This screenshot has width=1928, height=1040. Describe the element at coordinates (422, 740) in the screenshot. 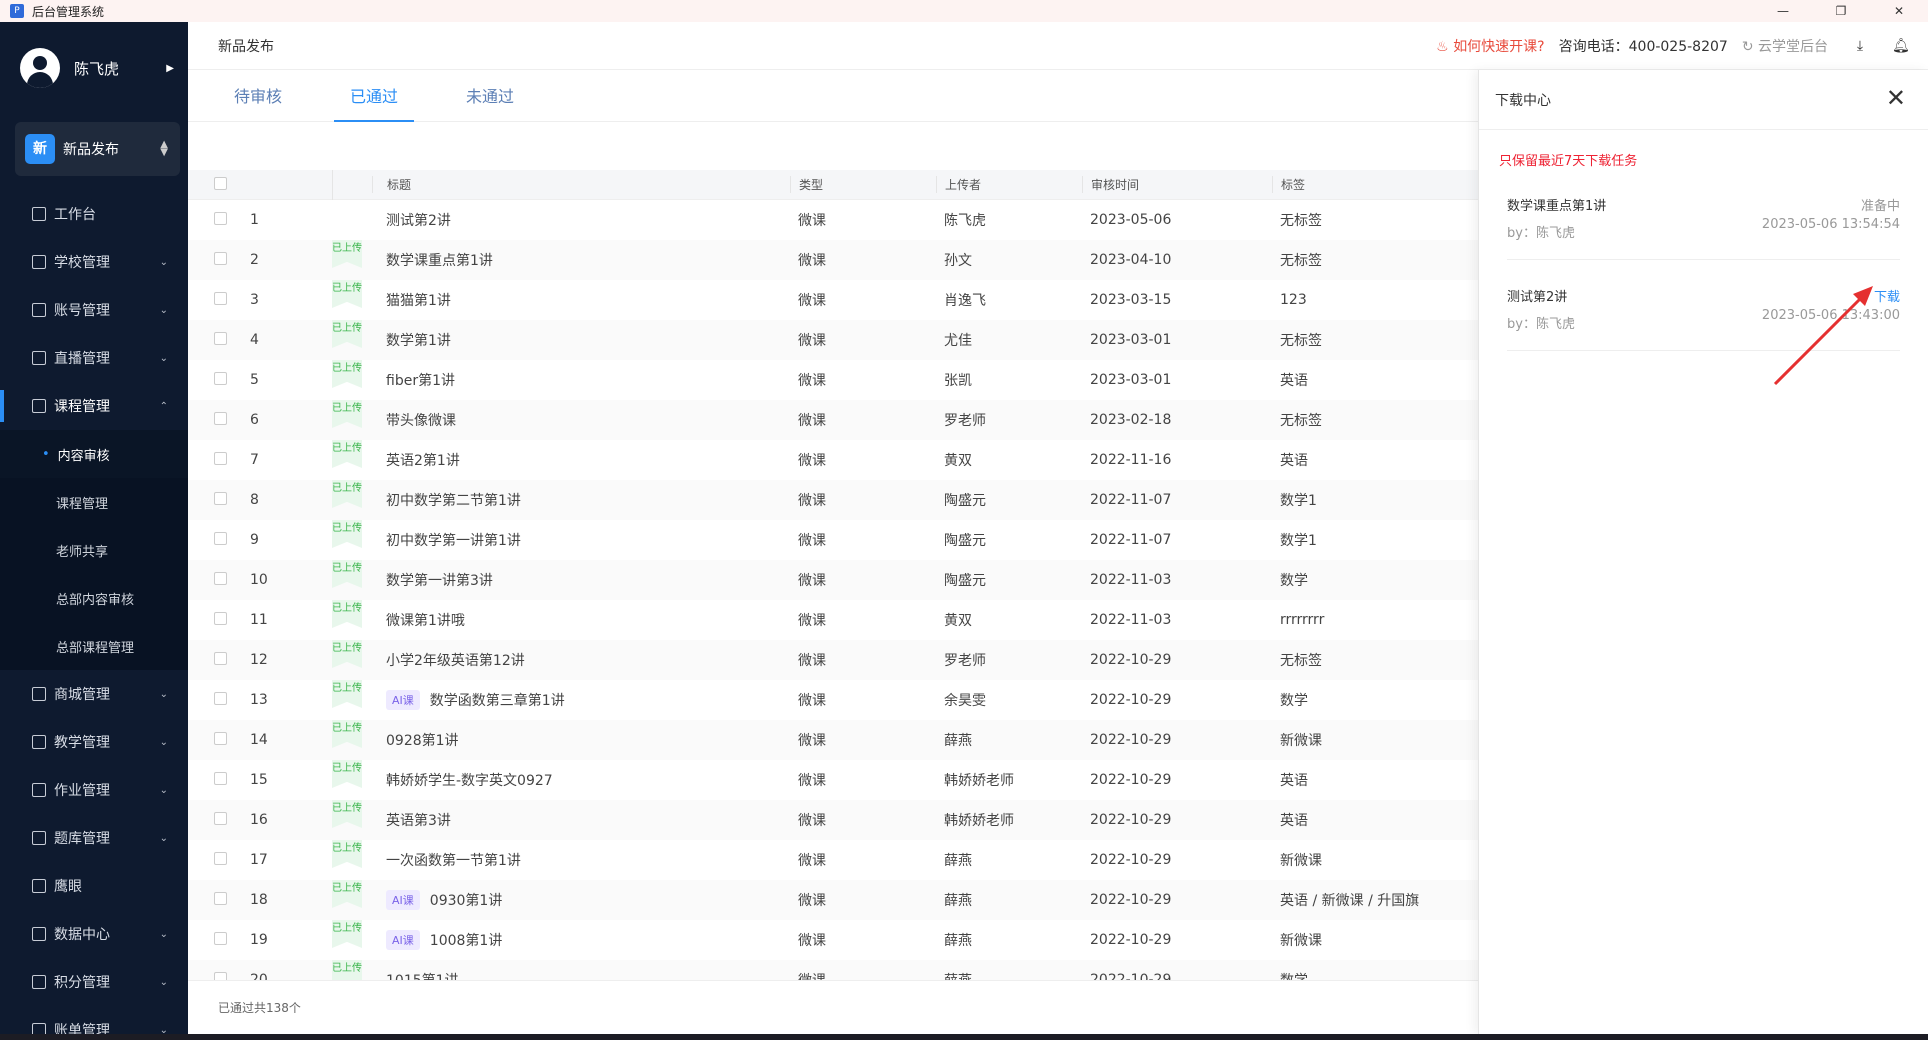

I see `row-title: 0928第1讲` at that location.